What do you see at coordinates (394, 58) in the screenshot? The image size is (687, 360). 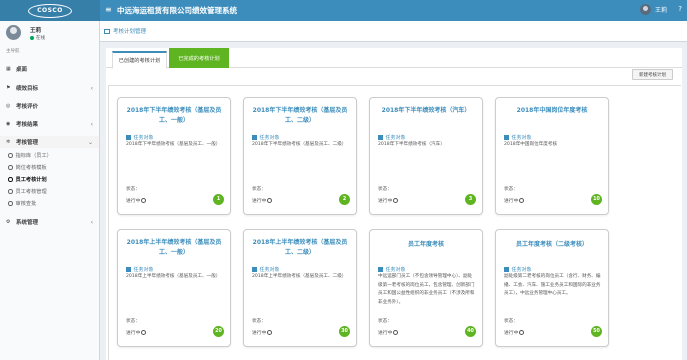 I see `tab-bar: 已创建的考核计划 已完成的考核计划` at bounding box center [394, 58].